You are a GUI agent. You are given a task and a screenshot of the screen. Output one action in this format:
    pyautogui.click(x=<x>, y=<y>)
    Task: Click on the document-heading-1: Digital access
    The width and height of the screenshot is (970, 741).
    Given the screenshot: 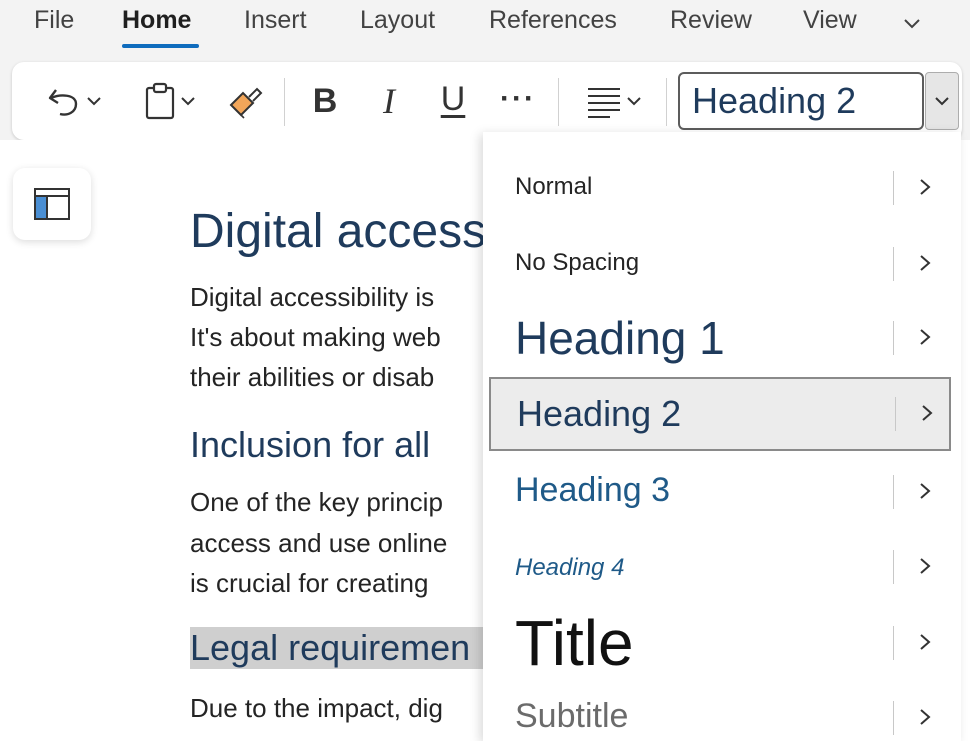 What is the action you would take?
    pyautogui.click(x=338, y=231)
    